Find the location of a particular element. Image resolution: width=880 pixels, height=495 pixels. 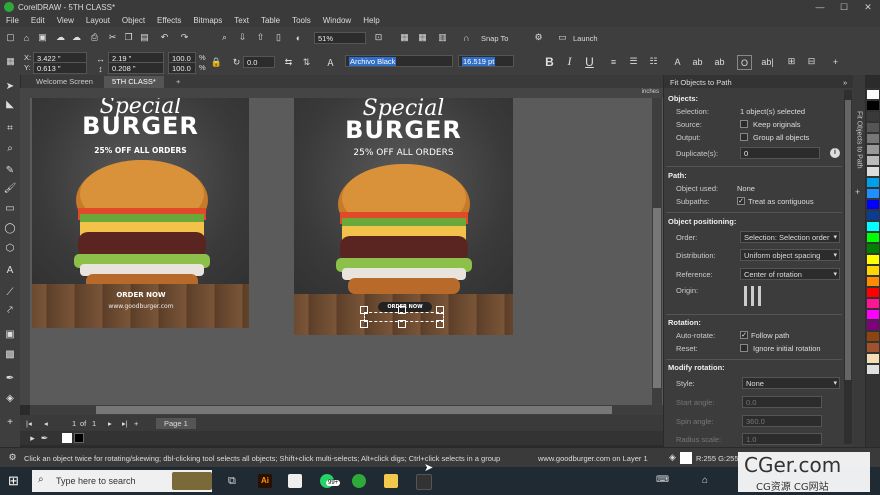

network-icon: ⌂ is located at coordinates (709, 481).